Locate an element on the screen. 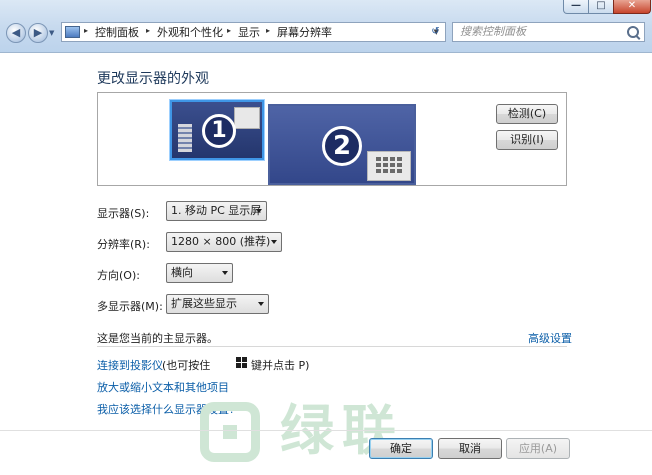 The height and width of the screenshot is (475, 652). multiple-displays-select: 扩展这些显示 is located at coordinates (217, 304).